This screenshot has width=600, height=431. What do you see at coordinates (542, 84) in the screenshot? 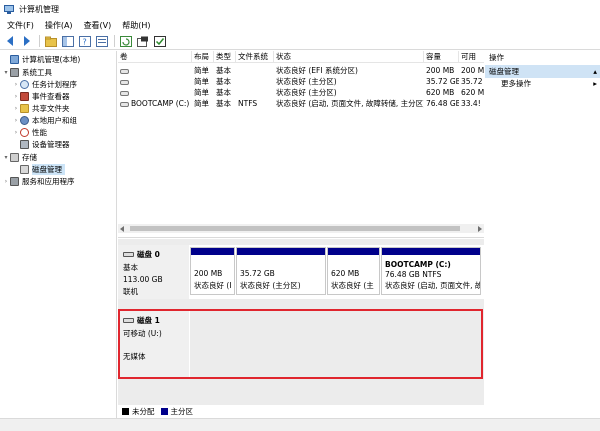
I see `more-actions-item: 更多操作 ▸` at bounding box center [542, 84].